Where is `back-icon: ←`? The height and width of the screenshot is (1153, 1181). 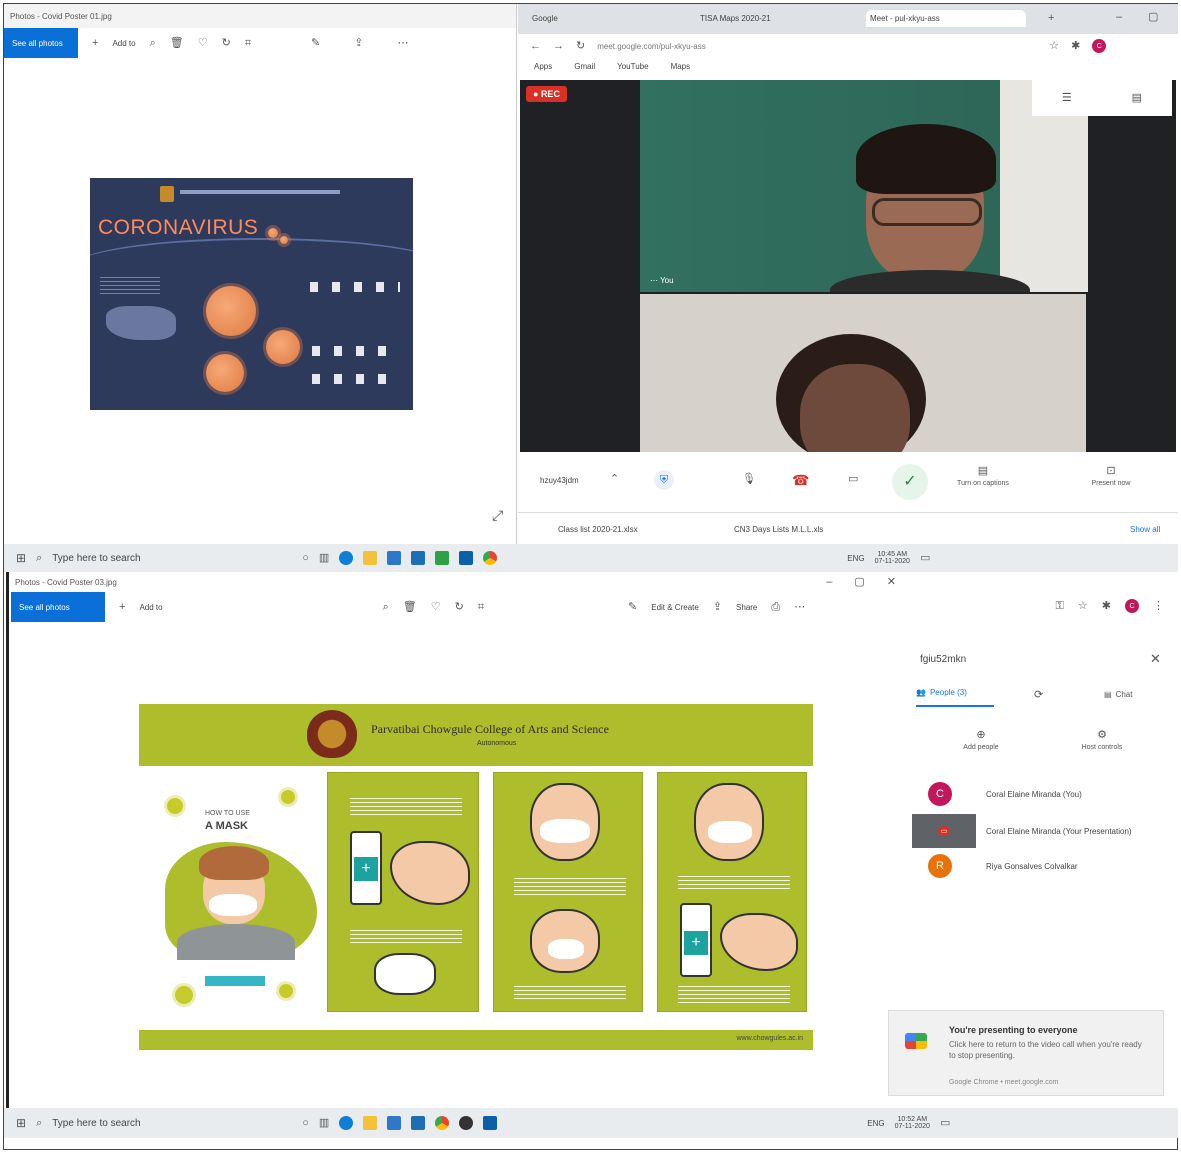 back-icon: ← is located at coordinates (535, 46).